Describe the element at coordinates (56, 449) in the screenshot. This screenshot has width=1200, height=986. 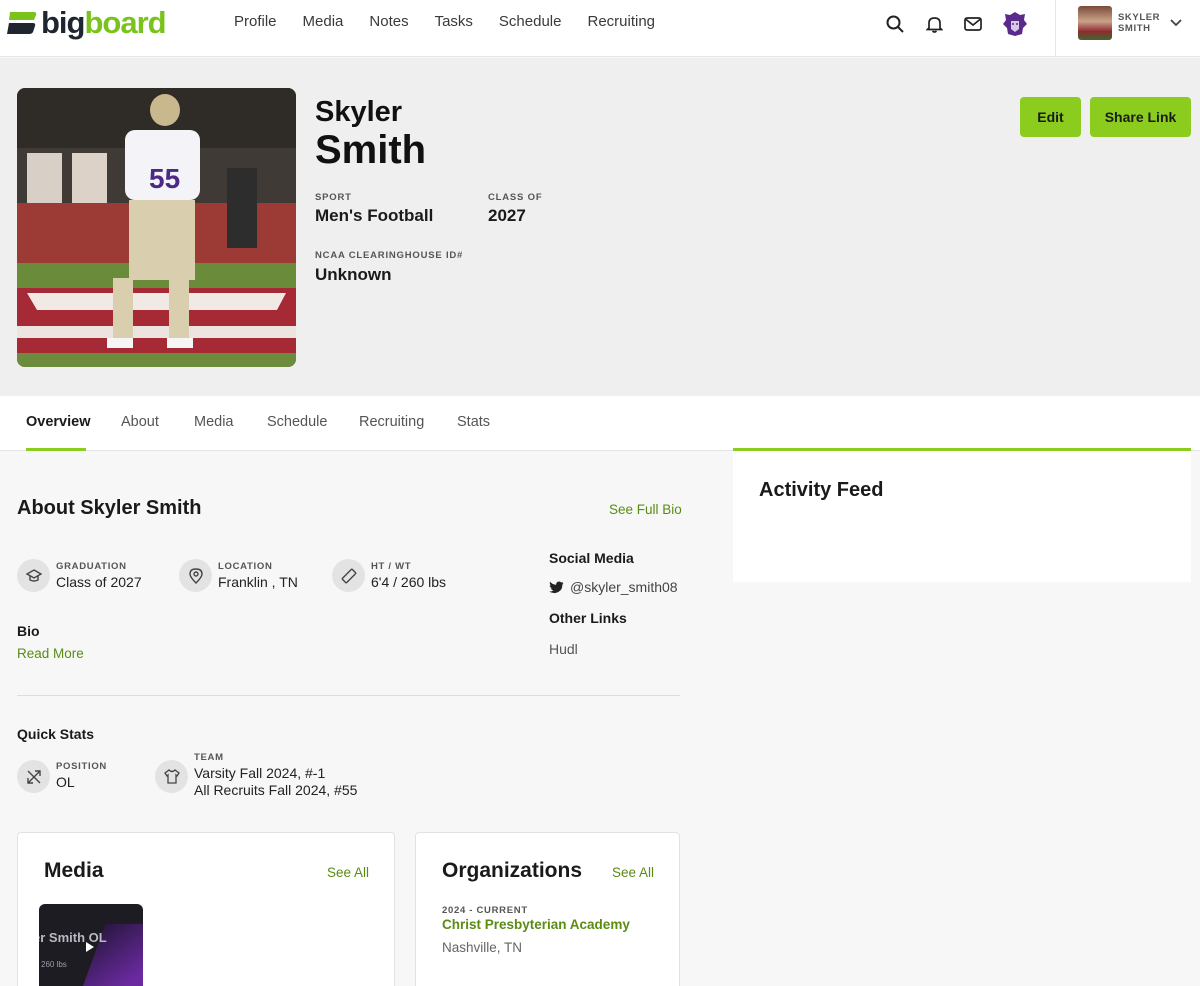
I see `active-tab-indicator` at that location.